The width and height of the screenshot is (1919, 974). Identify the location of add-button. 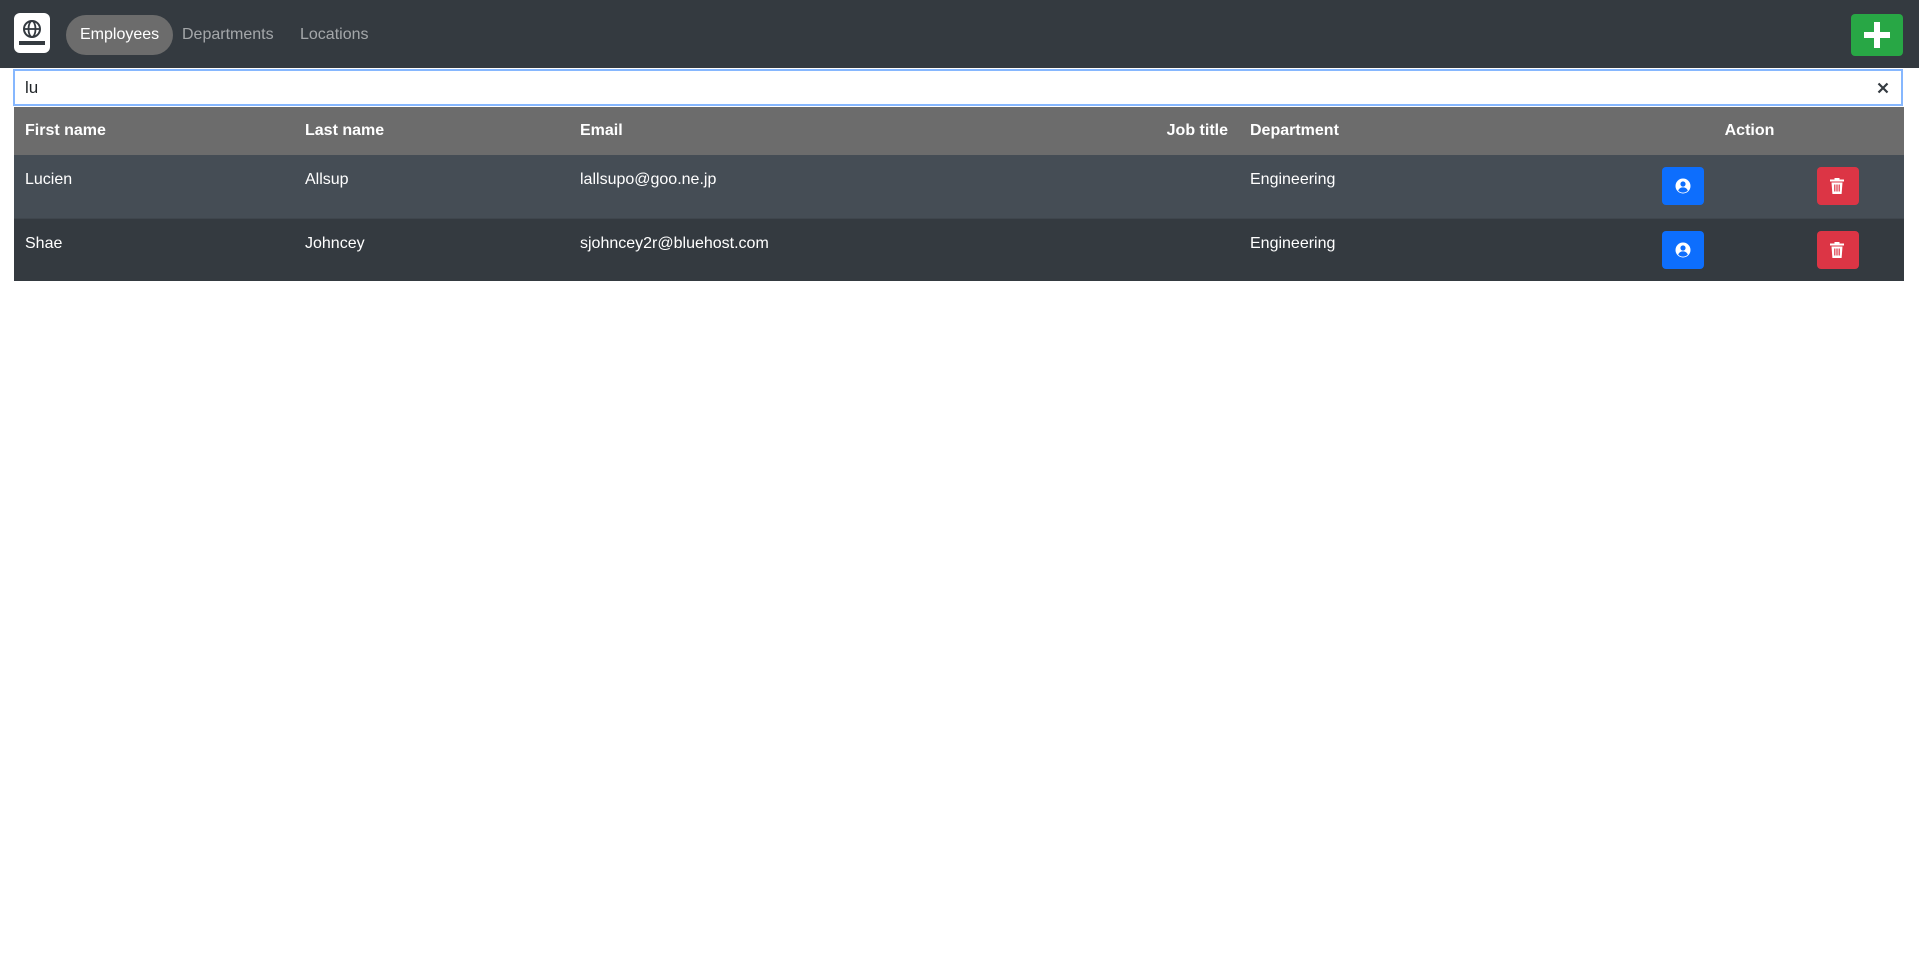
(1877, 35).